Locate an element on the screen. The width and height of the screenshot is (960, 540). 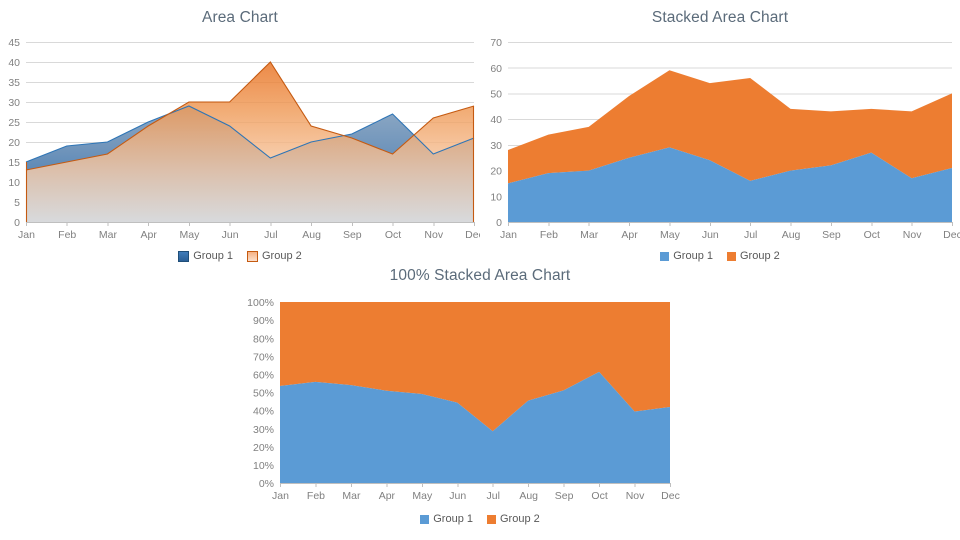
y-axis-tick-label: 10% is located at coordinates (263, 466).